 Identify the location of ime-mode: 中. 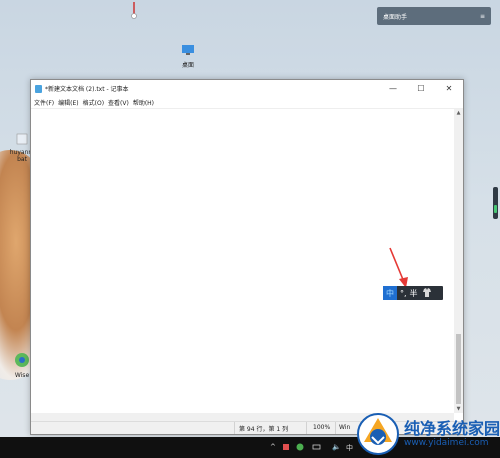
(390, 293).